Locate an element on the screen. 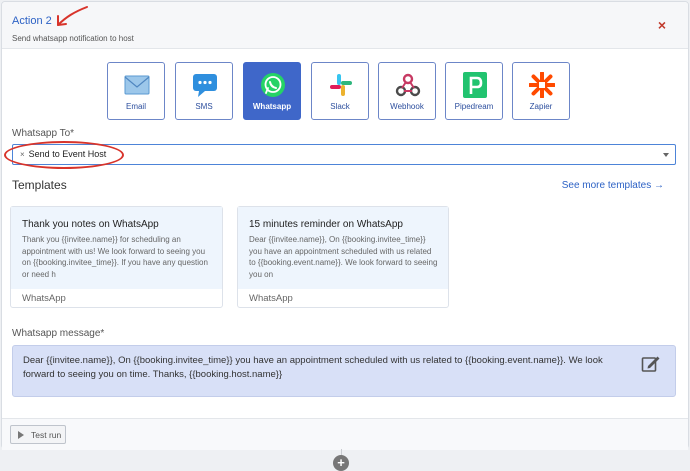 The image size is (690, 471). channel-label: Whatsapp is located at coordinates (272, 106).